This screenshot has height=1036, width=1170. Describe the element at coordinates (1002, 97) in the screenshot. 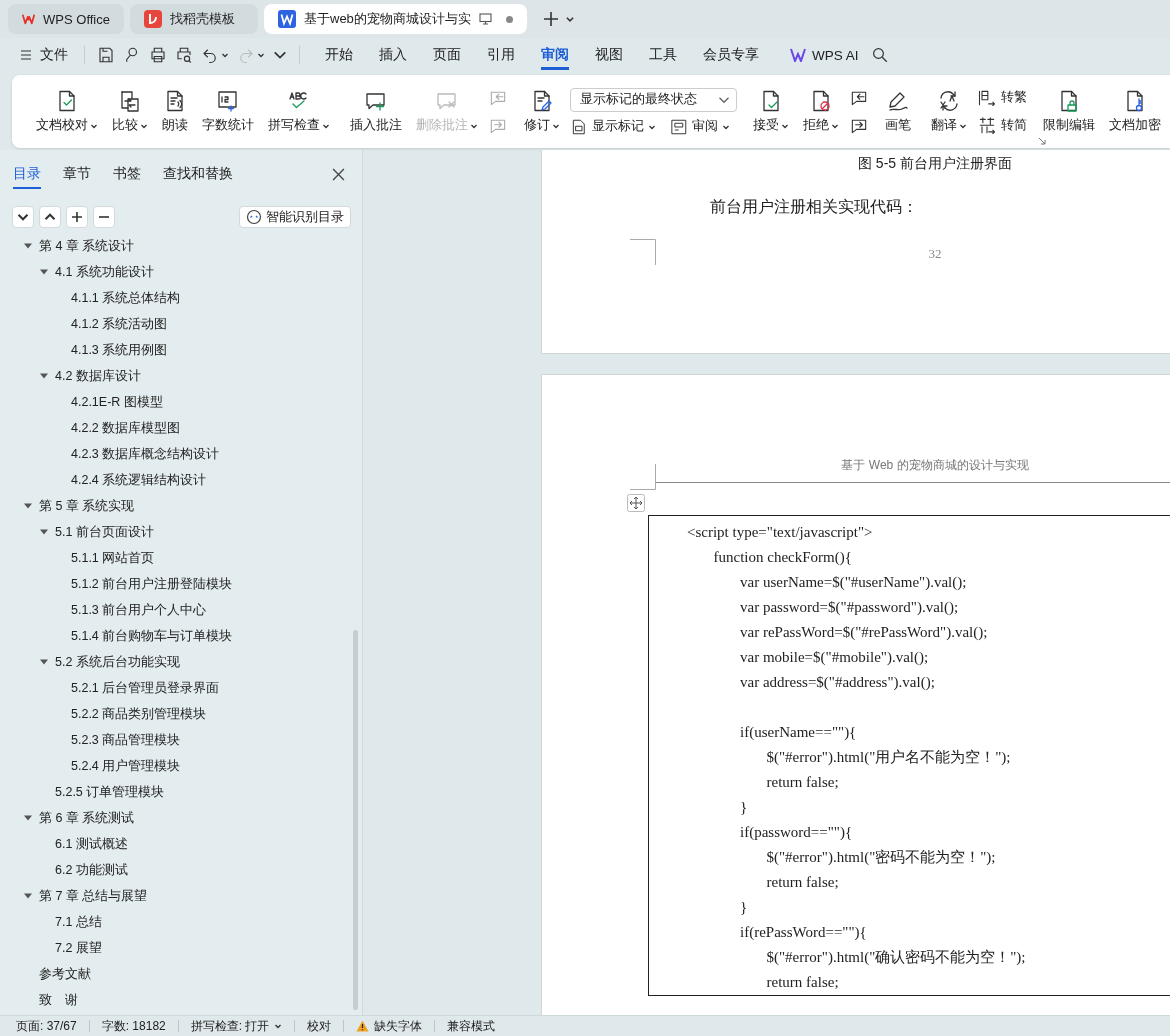

I see `ribbon-small-button: 转繁` at that location.